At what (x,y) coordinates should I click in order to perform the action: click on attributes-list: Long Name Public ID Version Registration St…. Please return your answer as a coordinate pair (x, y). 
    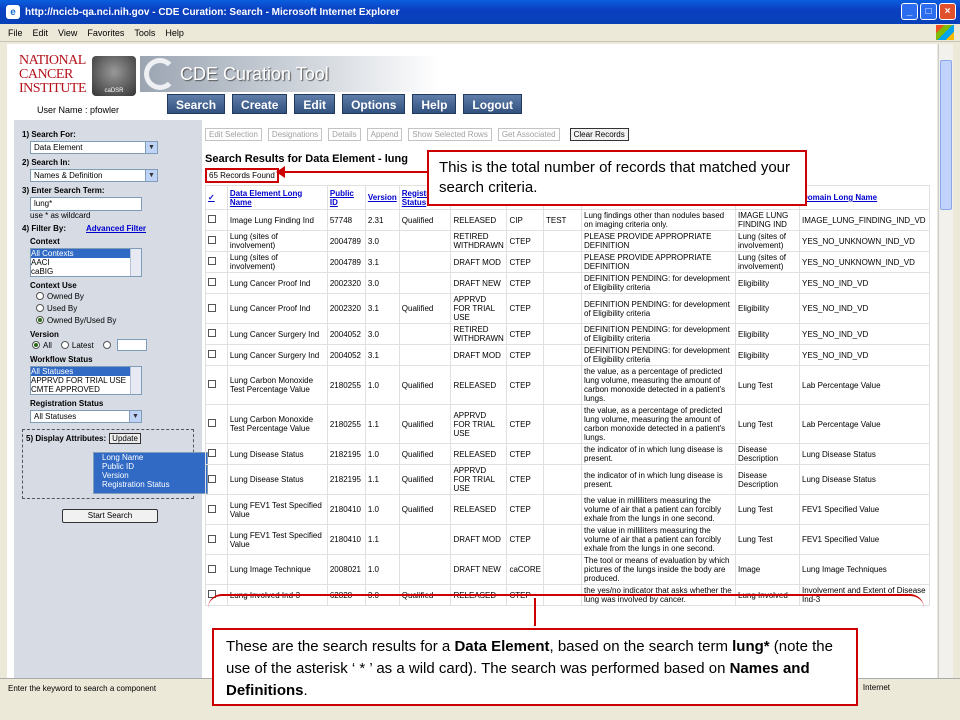
    Looking at the image, I should click on (150, 473).